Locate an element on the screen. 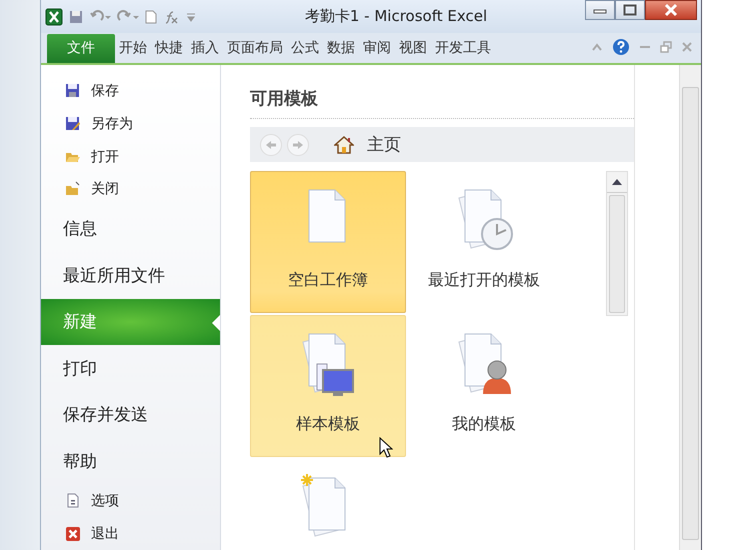 This screenshot has width=729, height=550. ribbon-tab: 开始 is located at coordinates (133, 51).